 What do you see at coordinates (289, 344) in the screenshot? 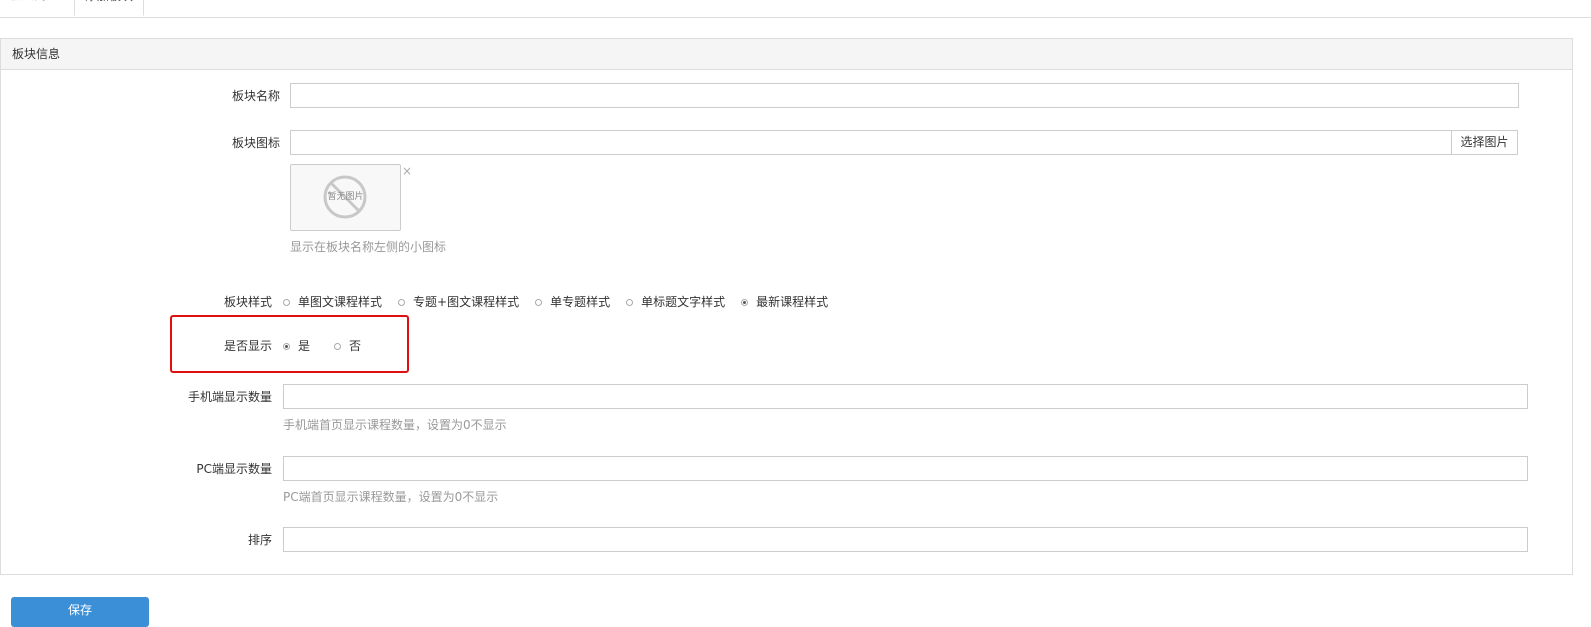
I see `highlight-box` at bounding box center [289, 344].